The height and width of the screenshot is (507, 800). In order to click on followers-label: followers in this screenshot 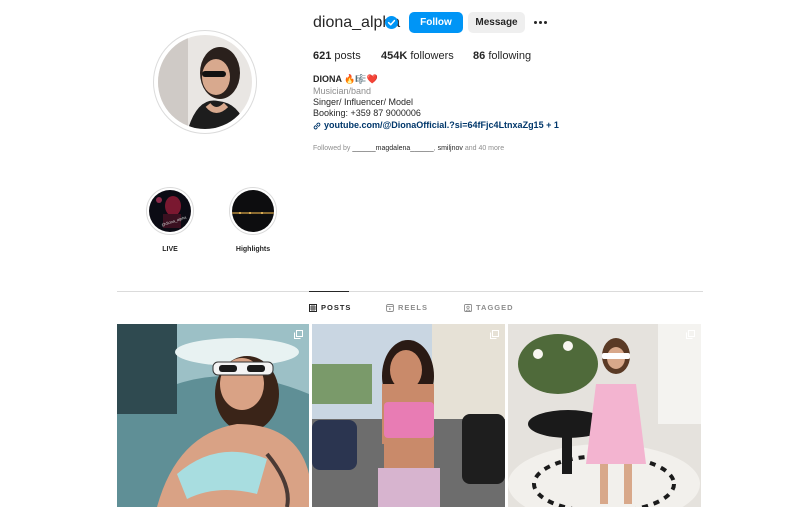, I will do `click(432, 56)`.